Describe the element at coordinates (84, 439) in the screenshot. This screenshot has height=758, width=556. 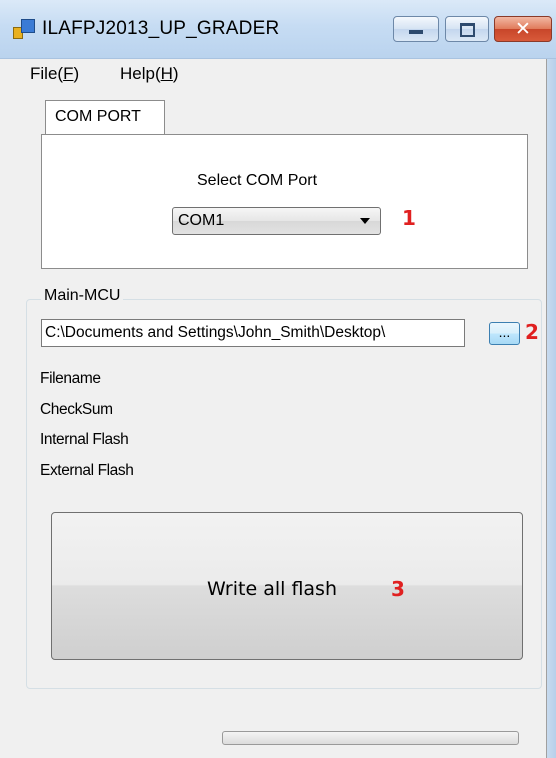
I see `internal-flash-label: Internal Flash` at that location.